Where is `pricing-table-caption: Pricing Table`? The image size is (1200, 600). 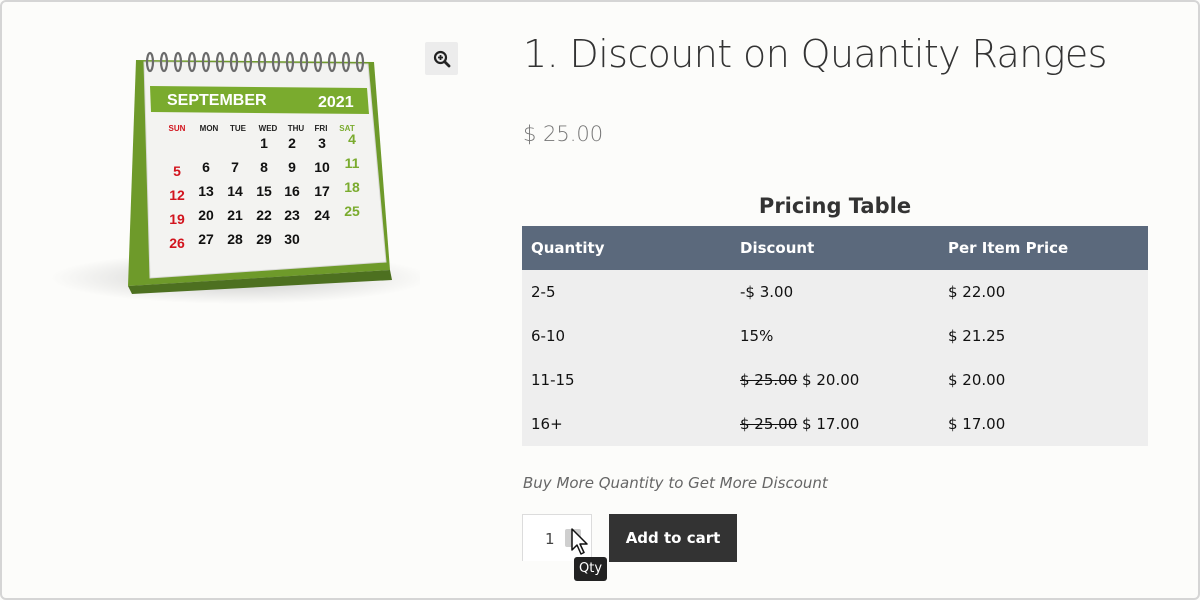
pricing-table-caption: Pricing Table is located at coordinates (835, 206).